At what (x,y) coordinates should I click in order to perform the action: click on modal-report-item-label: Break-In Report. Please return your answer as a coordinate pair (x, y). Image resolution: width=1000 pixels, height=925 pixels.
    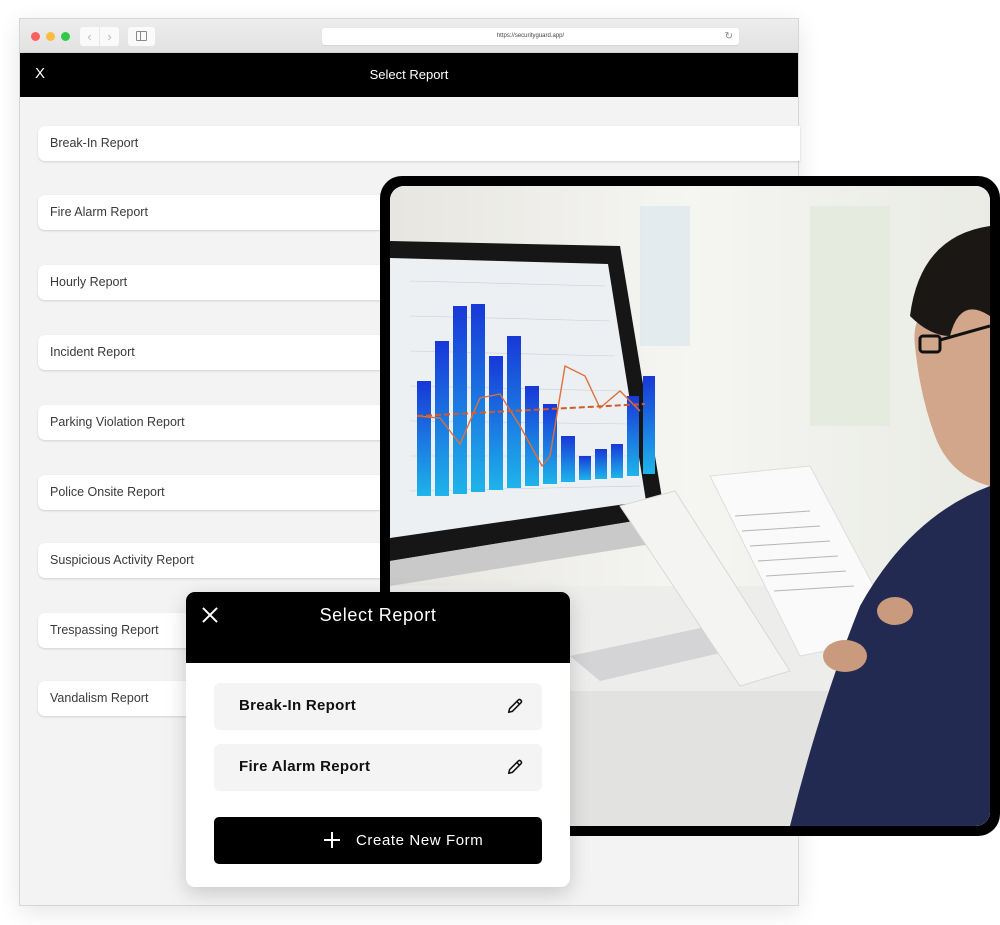
    Looking at the image, I should click on (298, 705).